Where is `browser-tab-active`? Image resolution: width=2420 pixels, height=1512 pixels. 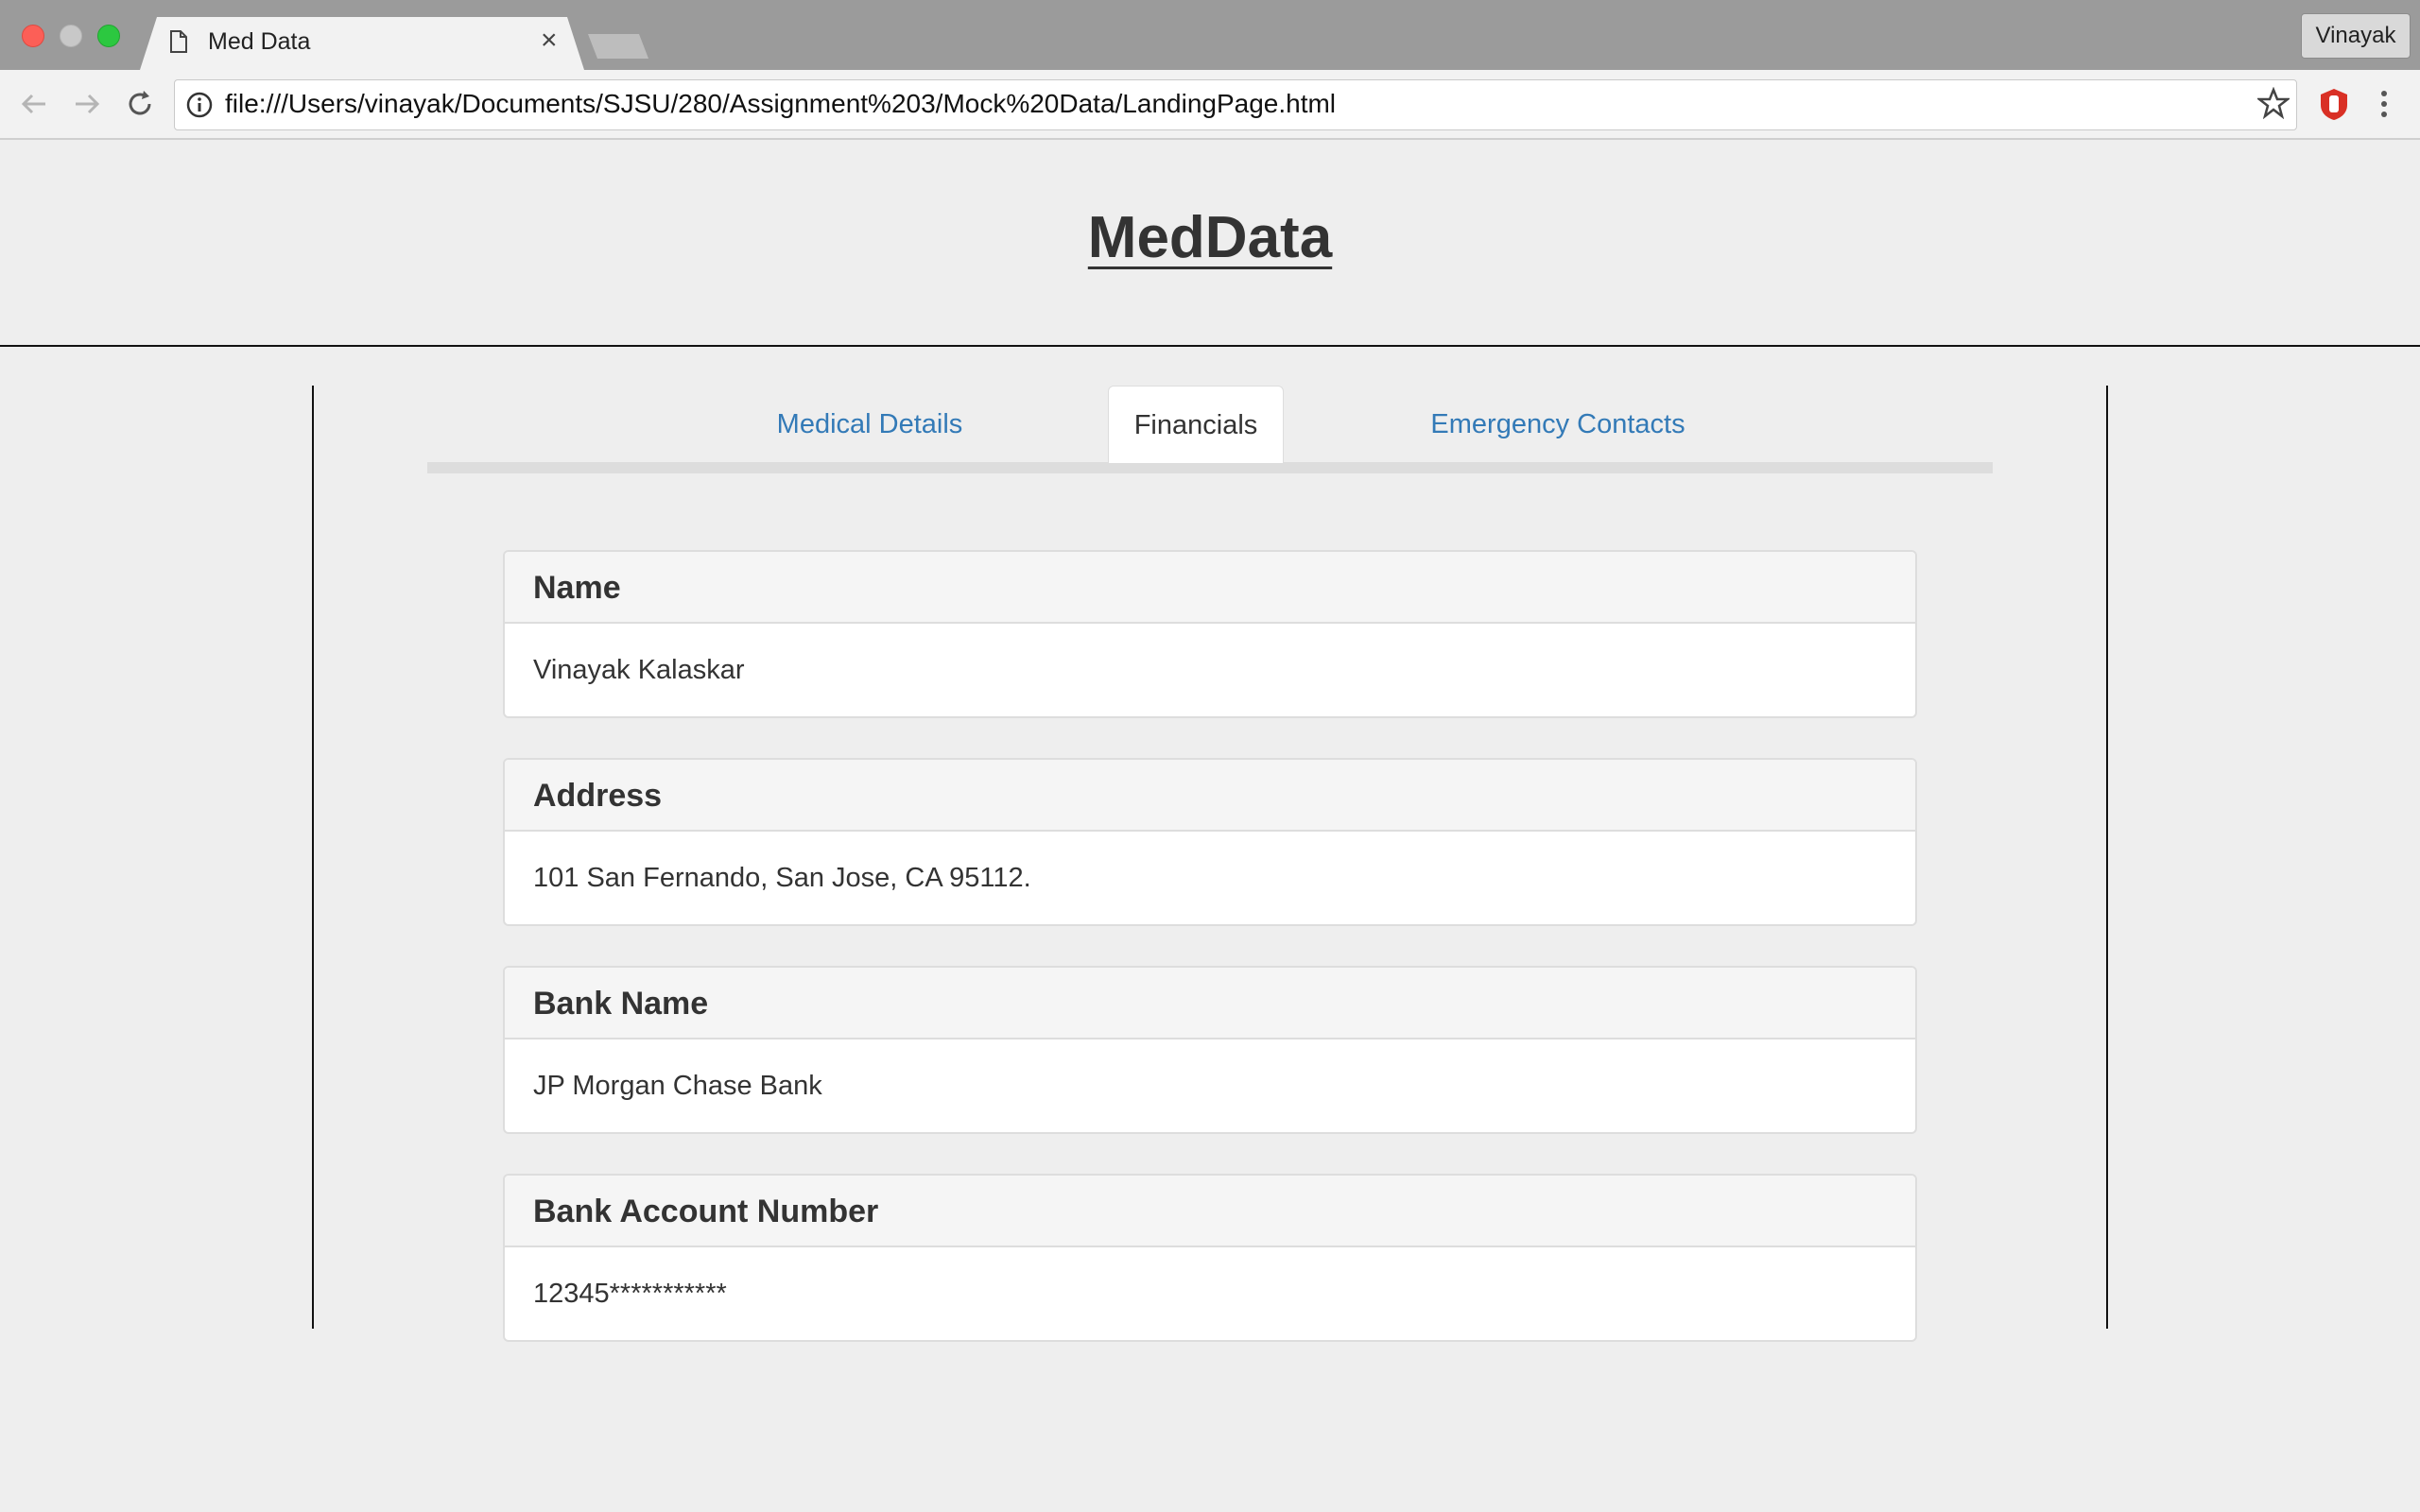
browser-tab-active is located at coordinates (362, 43).